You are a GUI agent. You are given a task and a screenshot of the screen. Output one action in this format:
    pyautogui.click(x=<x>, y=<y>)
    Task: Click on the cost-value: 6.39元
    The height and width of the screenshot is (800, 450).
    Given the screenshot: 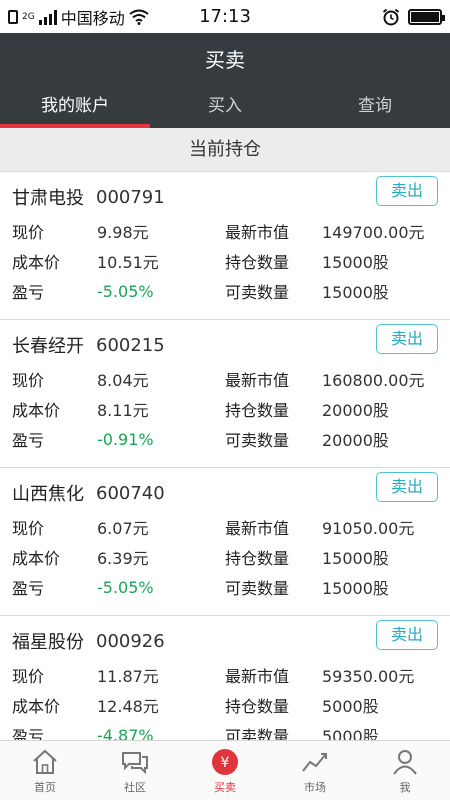 What is the action you would take?
    pyautogui.click(x=123, y=558)
    